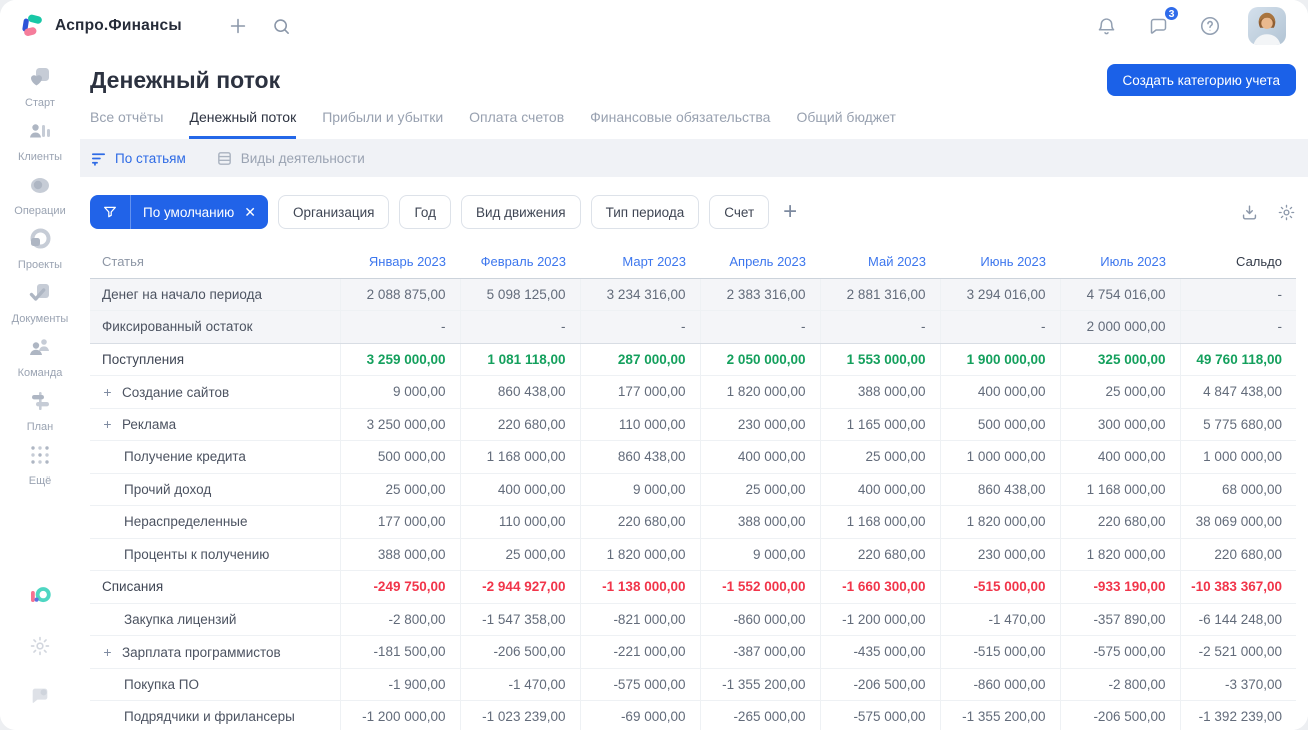 Image resolution: width=1308 pixels, height=730 pixels. What do you see at coordinates (40, 141) in the screenshot?
I see `sidebar-item-2: Клиенты` at bounding box center [40, 141].